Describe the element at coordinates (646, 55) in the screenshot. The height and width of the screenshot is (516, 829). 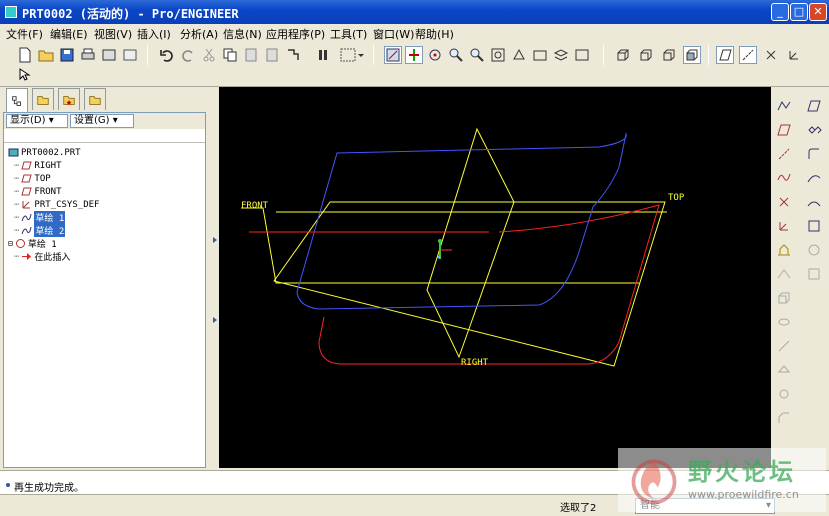
I see `hidden-line-icon` at that location.